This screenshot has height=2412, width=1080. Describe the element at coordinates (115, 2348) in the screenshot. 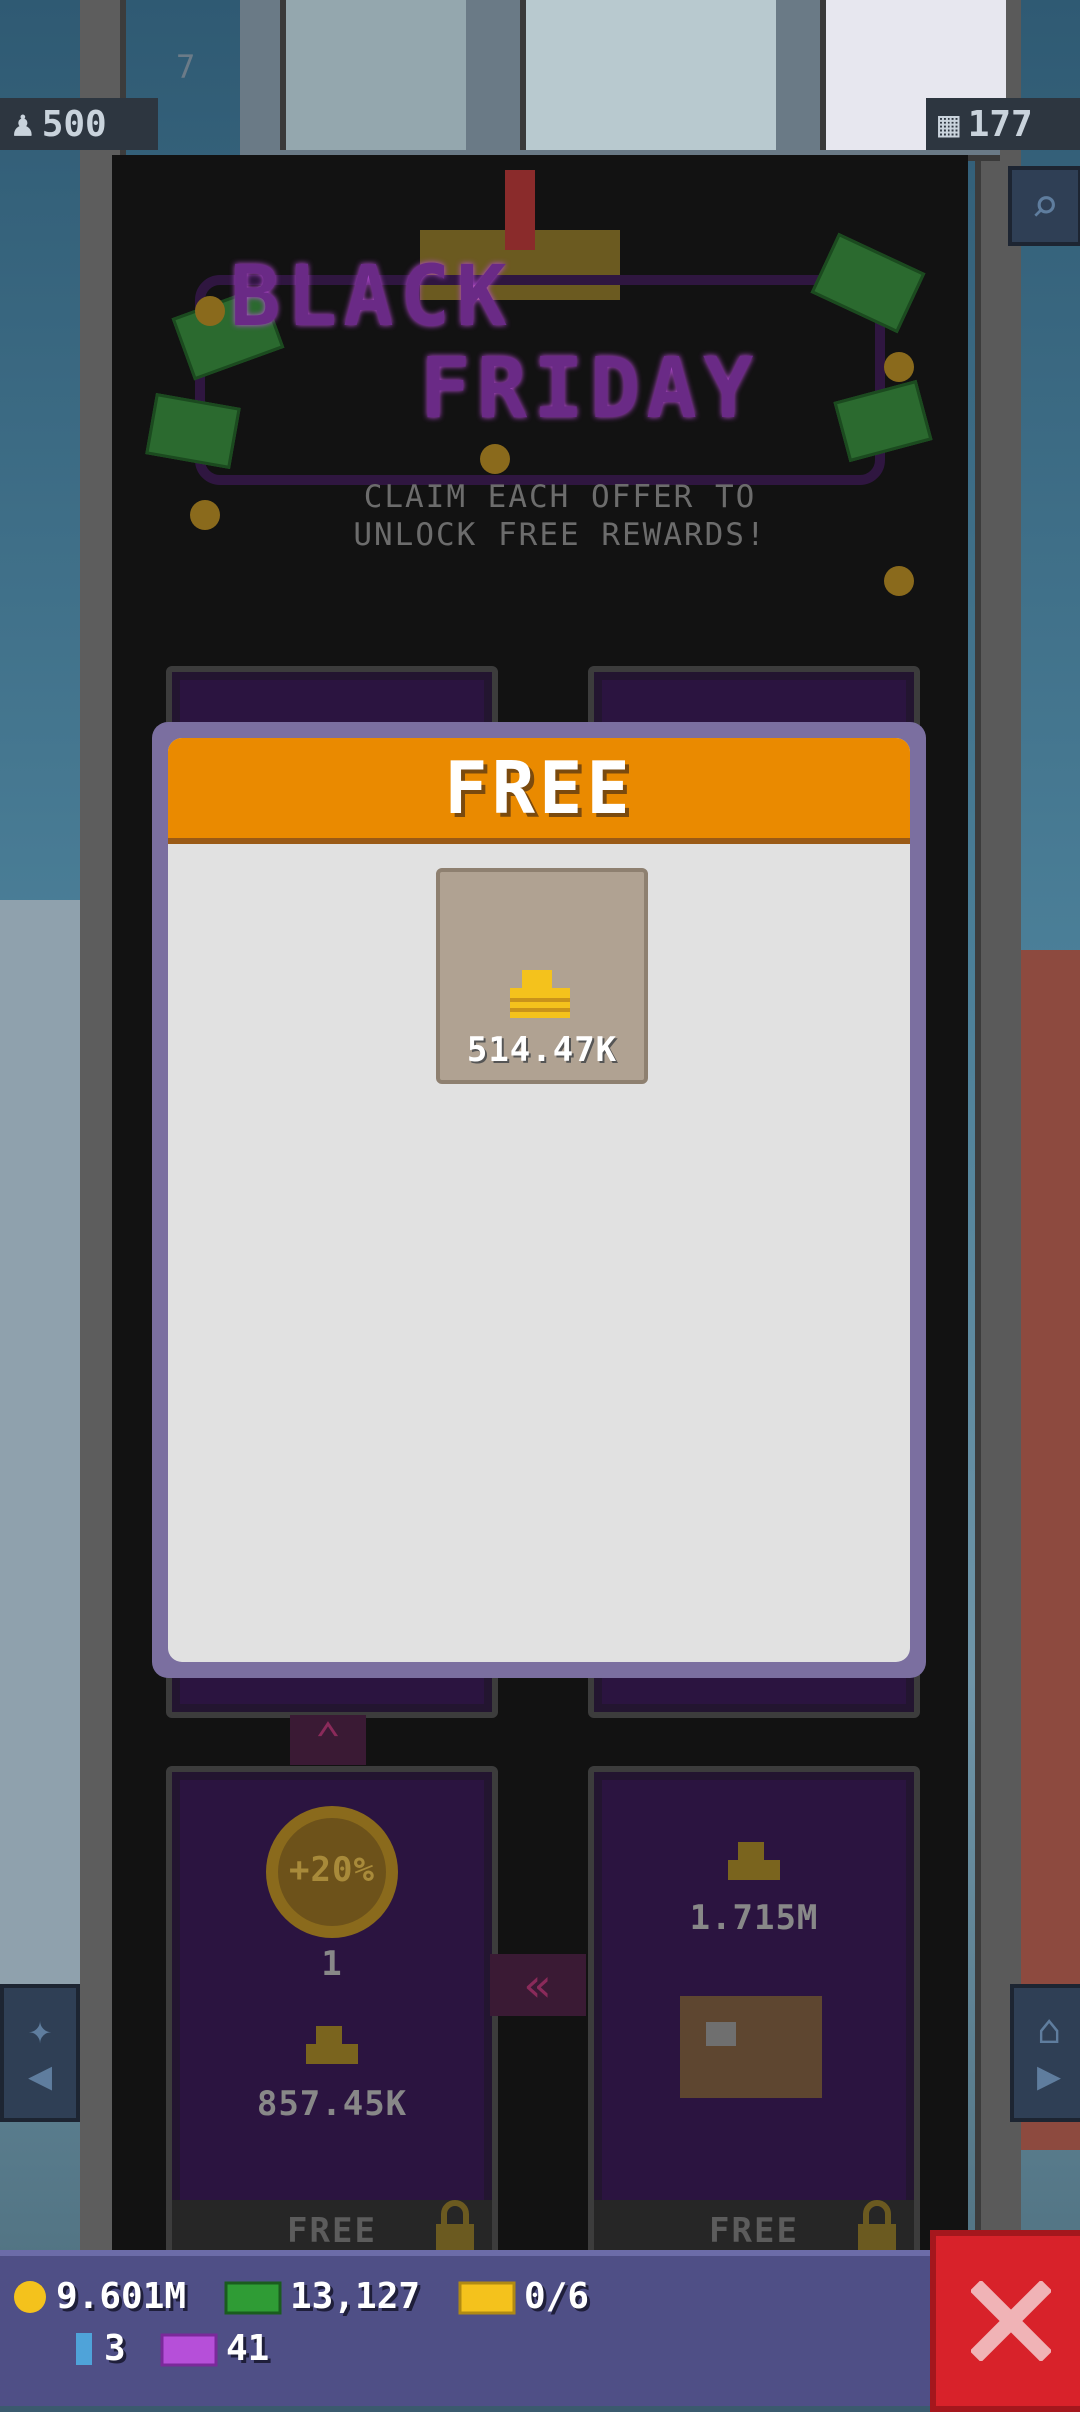

I see `keys-value: 3` at that location.